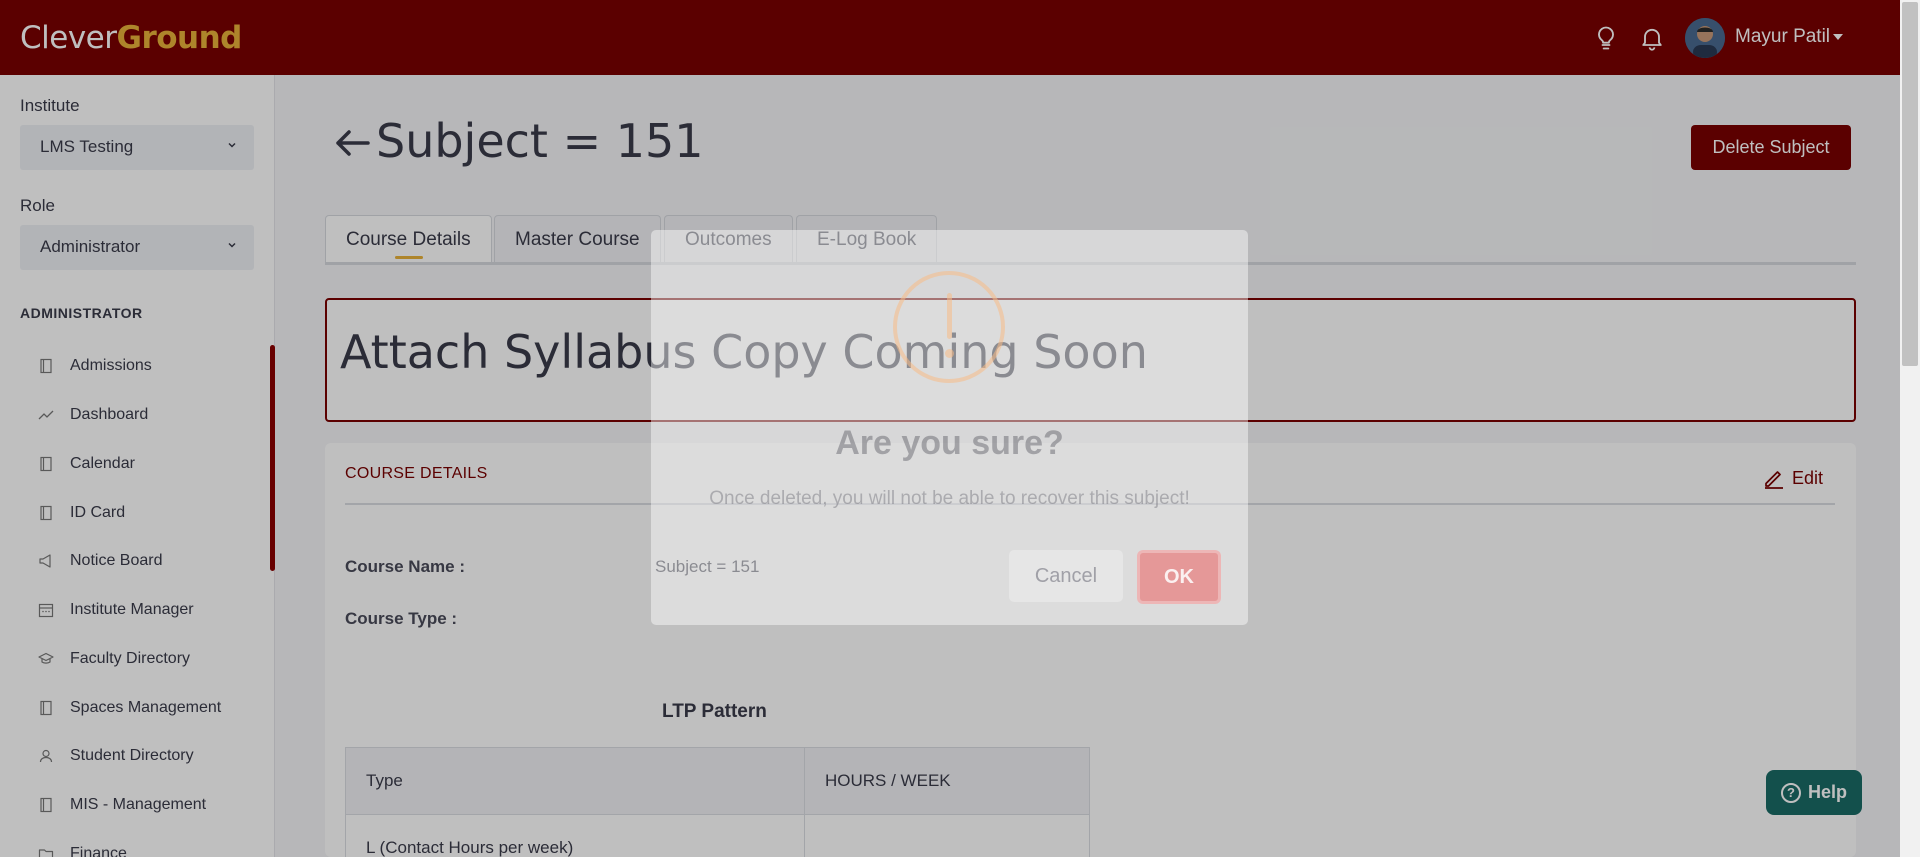  What do you see at coordinates (1910, 184) in the screenshot?
I see `page-scrollbar-thumb` at bounding box center [1910, 184].